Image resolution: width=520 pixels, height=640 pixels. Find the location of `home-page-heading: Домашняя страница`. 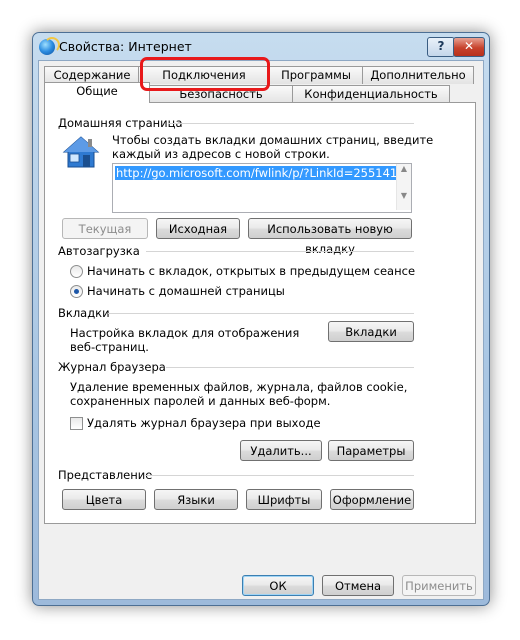

home-page-heading: Домашняя страница is located at coordinates (120, 123).